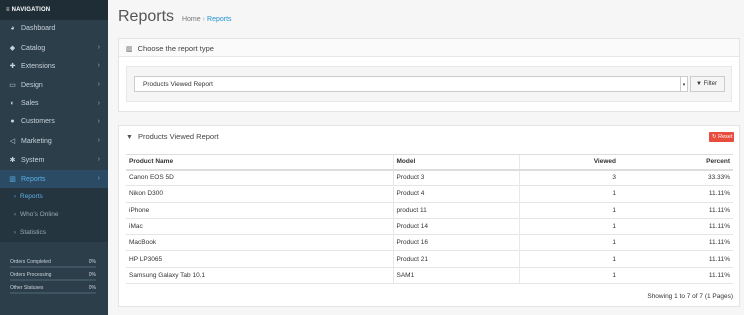  What do you see at coordinates (259, 210) in the screenshot?
I see `cell-product-name: iPhone` at bounding box center [259, 210].